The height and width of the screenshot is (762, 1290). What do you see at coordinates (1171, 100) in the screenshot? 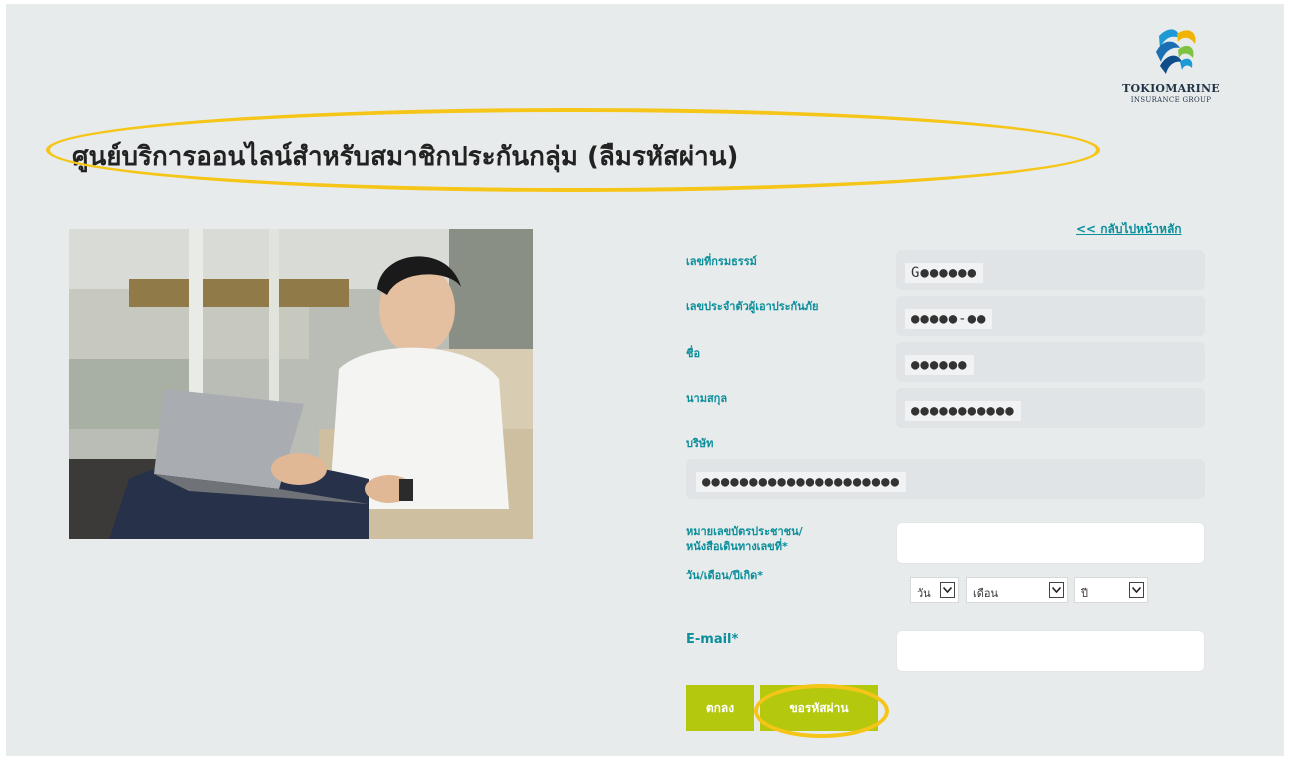
I see `logo-line-2: INSURANCE GROUP` at bounding box center [1171, 100].